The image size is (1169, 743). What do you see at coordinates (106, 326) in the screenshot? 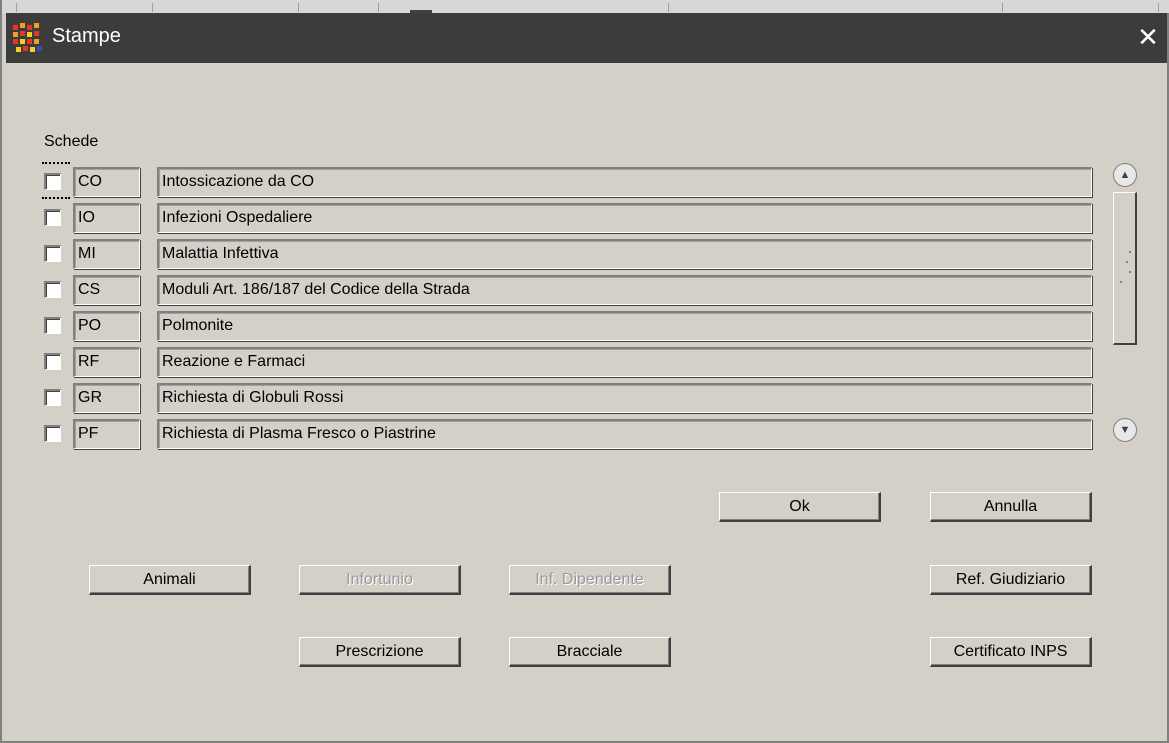
I see `scheda-code-field: PO` at bounding box center [106, 326].